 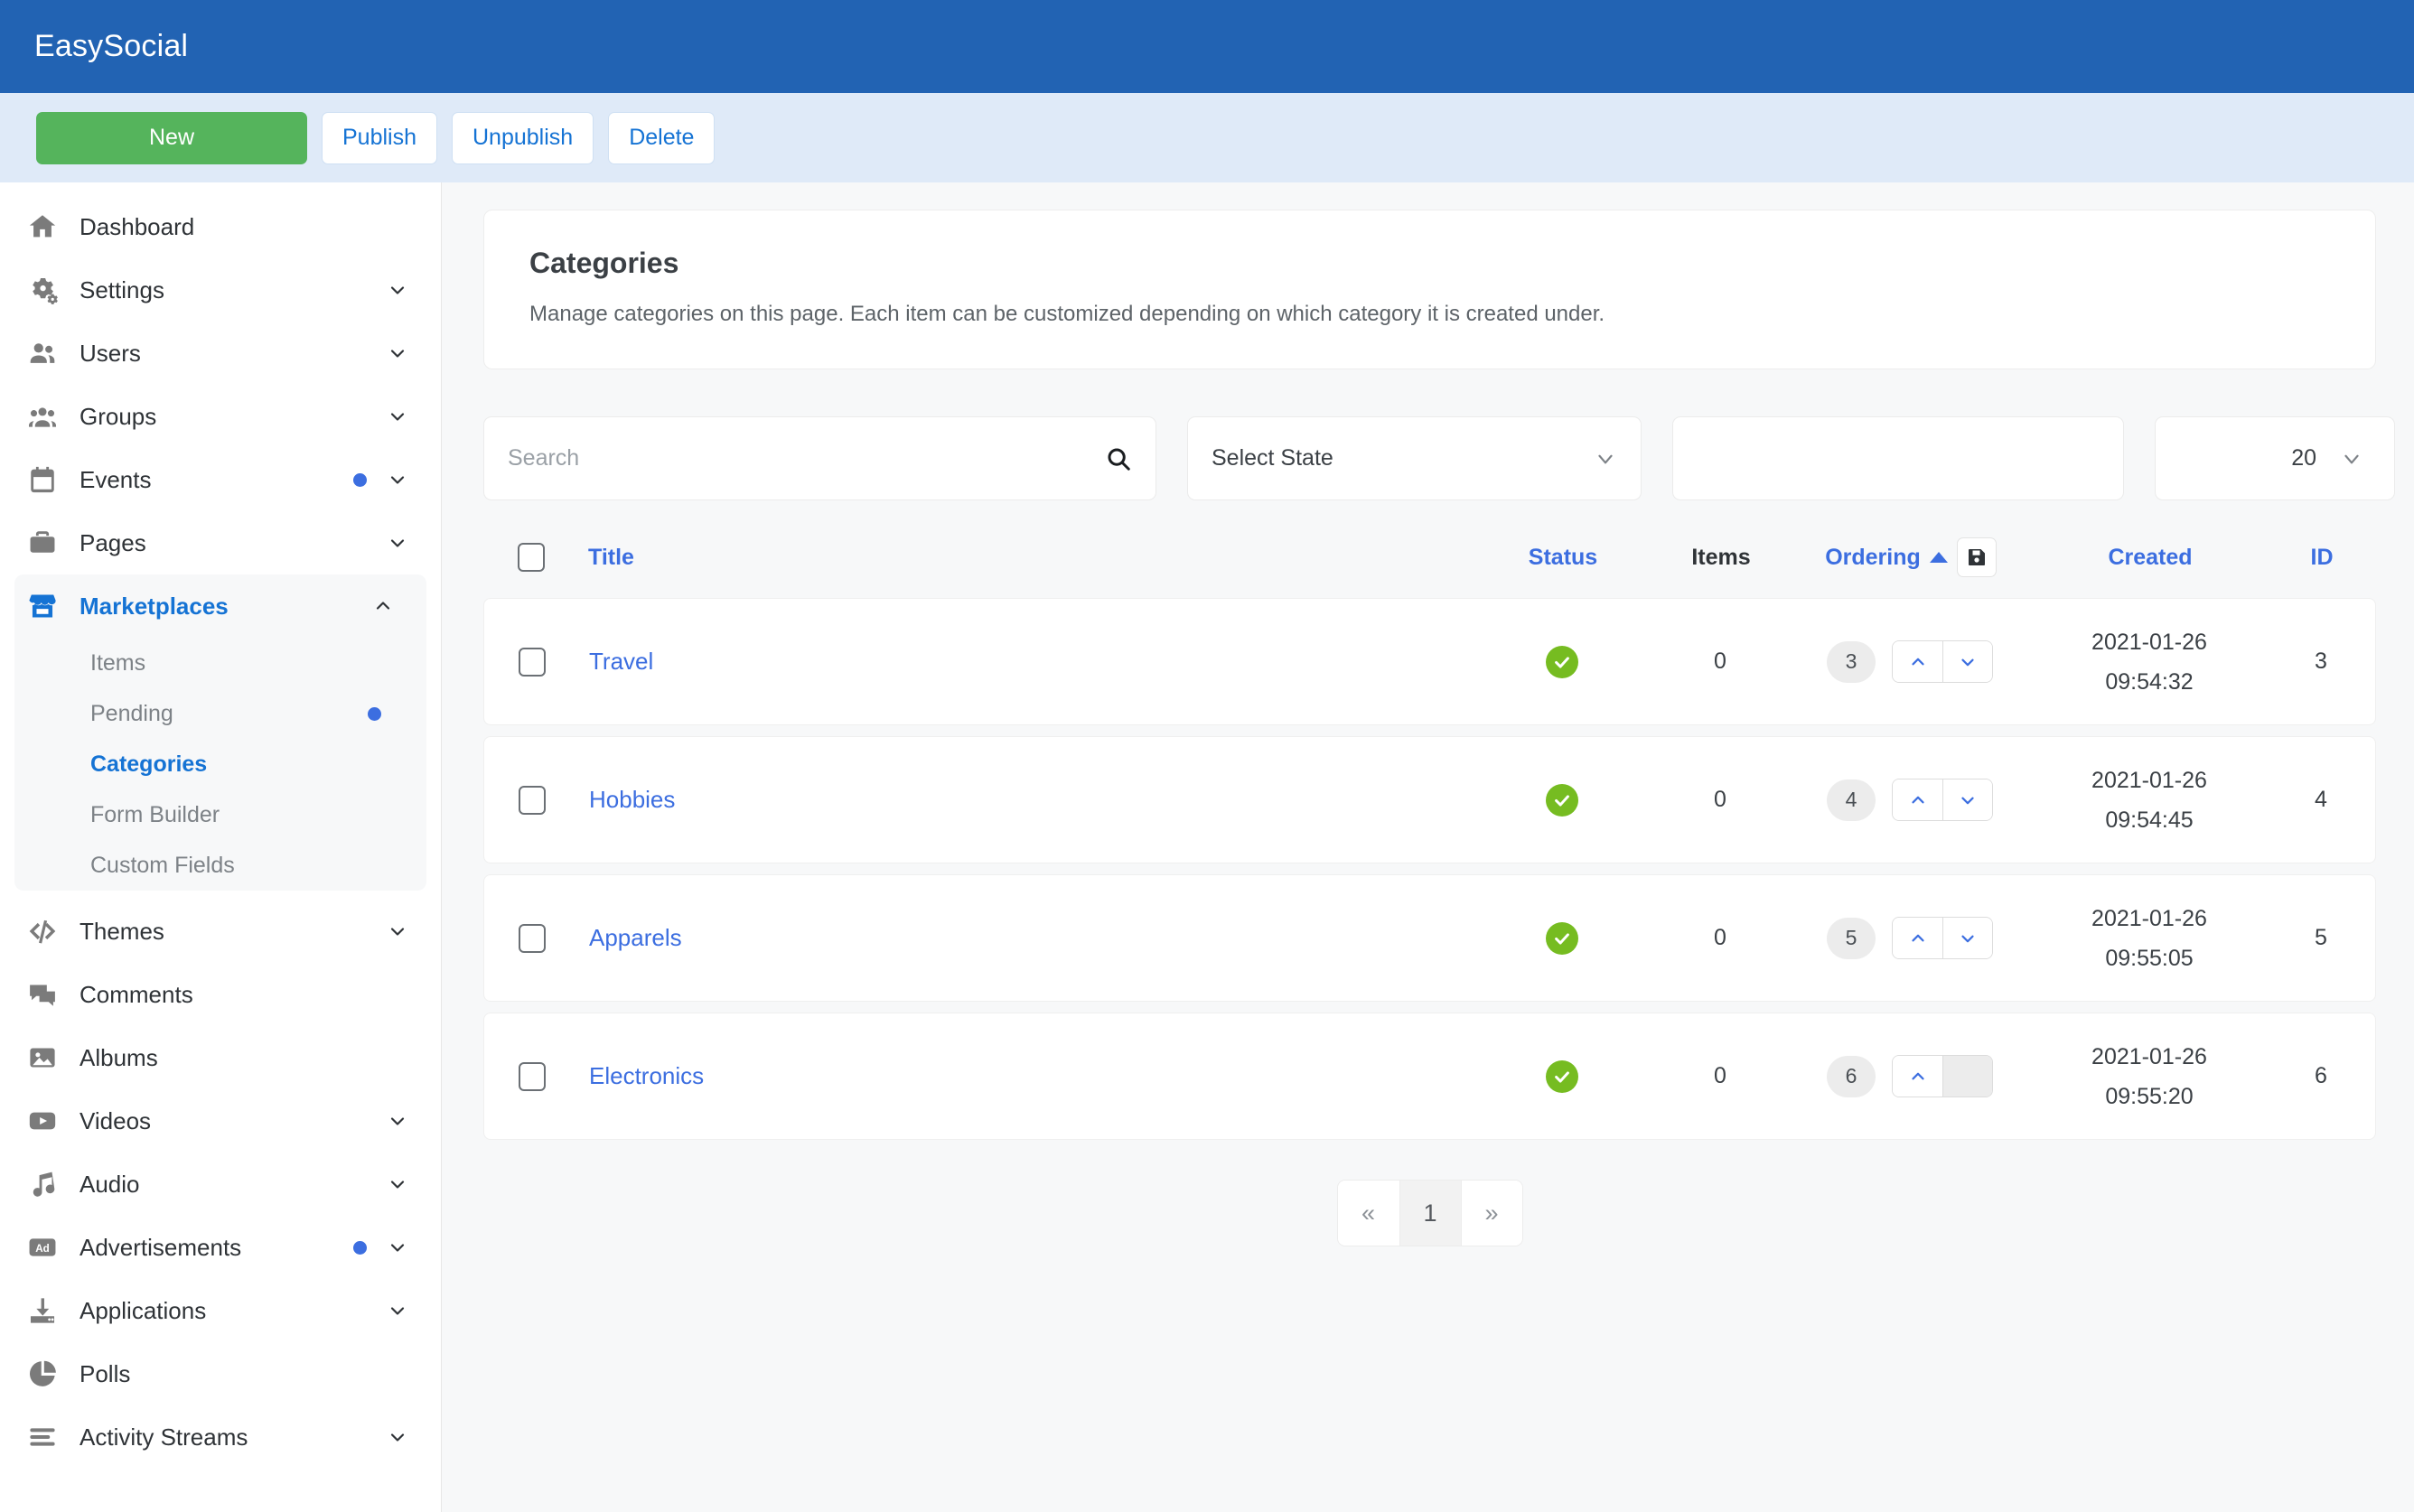 I want to click on pagination-page: 1, so click(x=1430, y=1213).